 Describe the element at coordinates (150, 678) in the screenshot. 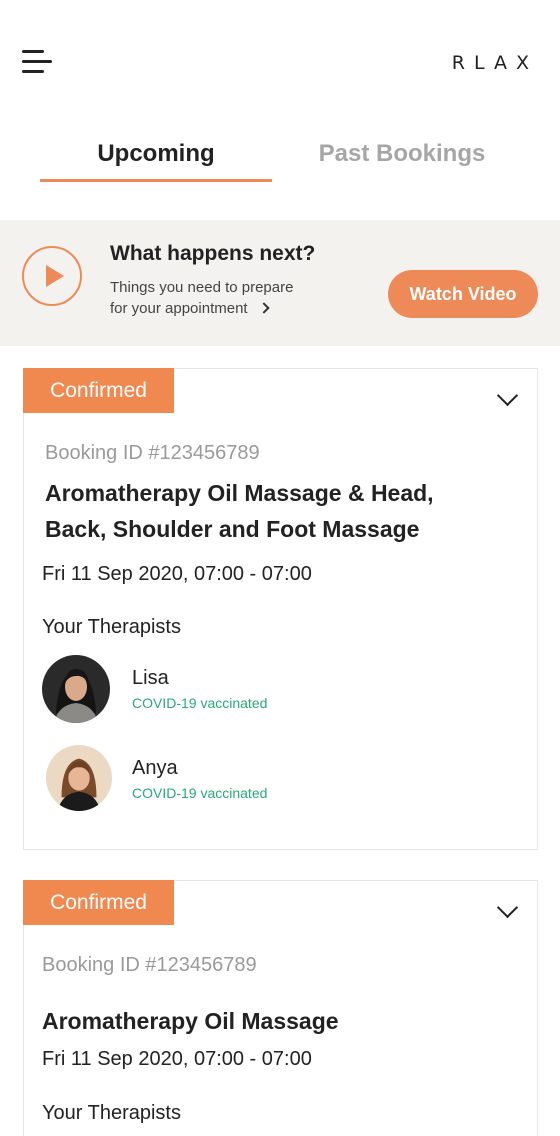

I see `therapist-name: Lisa` at that location.